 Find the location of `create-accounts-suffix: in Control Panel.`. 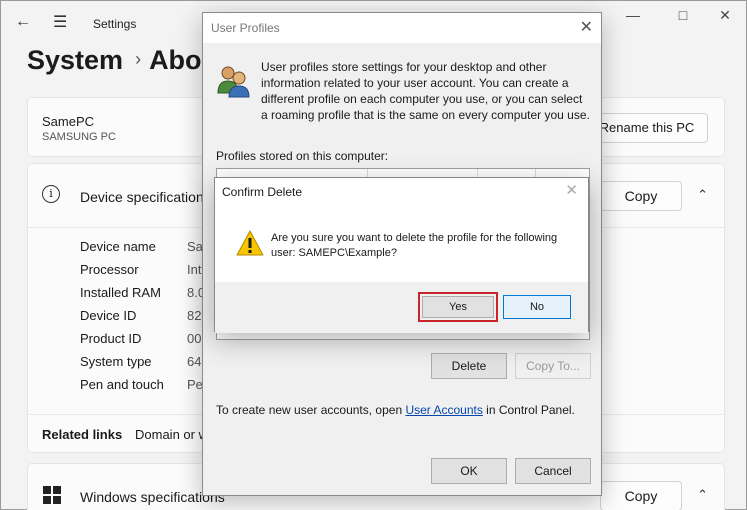

create-accounts-suffix: in Control Panel. is located at coordinates (528, 410).